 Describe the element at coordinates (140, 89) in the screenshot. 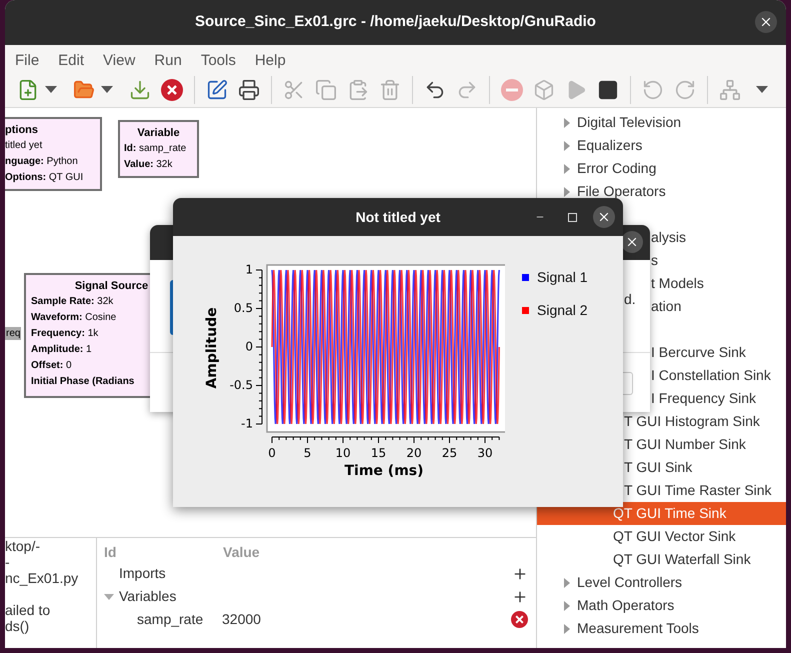

I see `download-icon` at that location.